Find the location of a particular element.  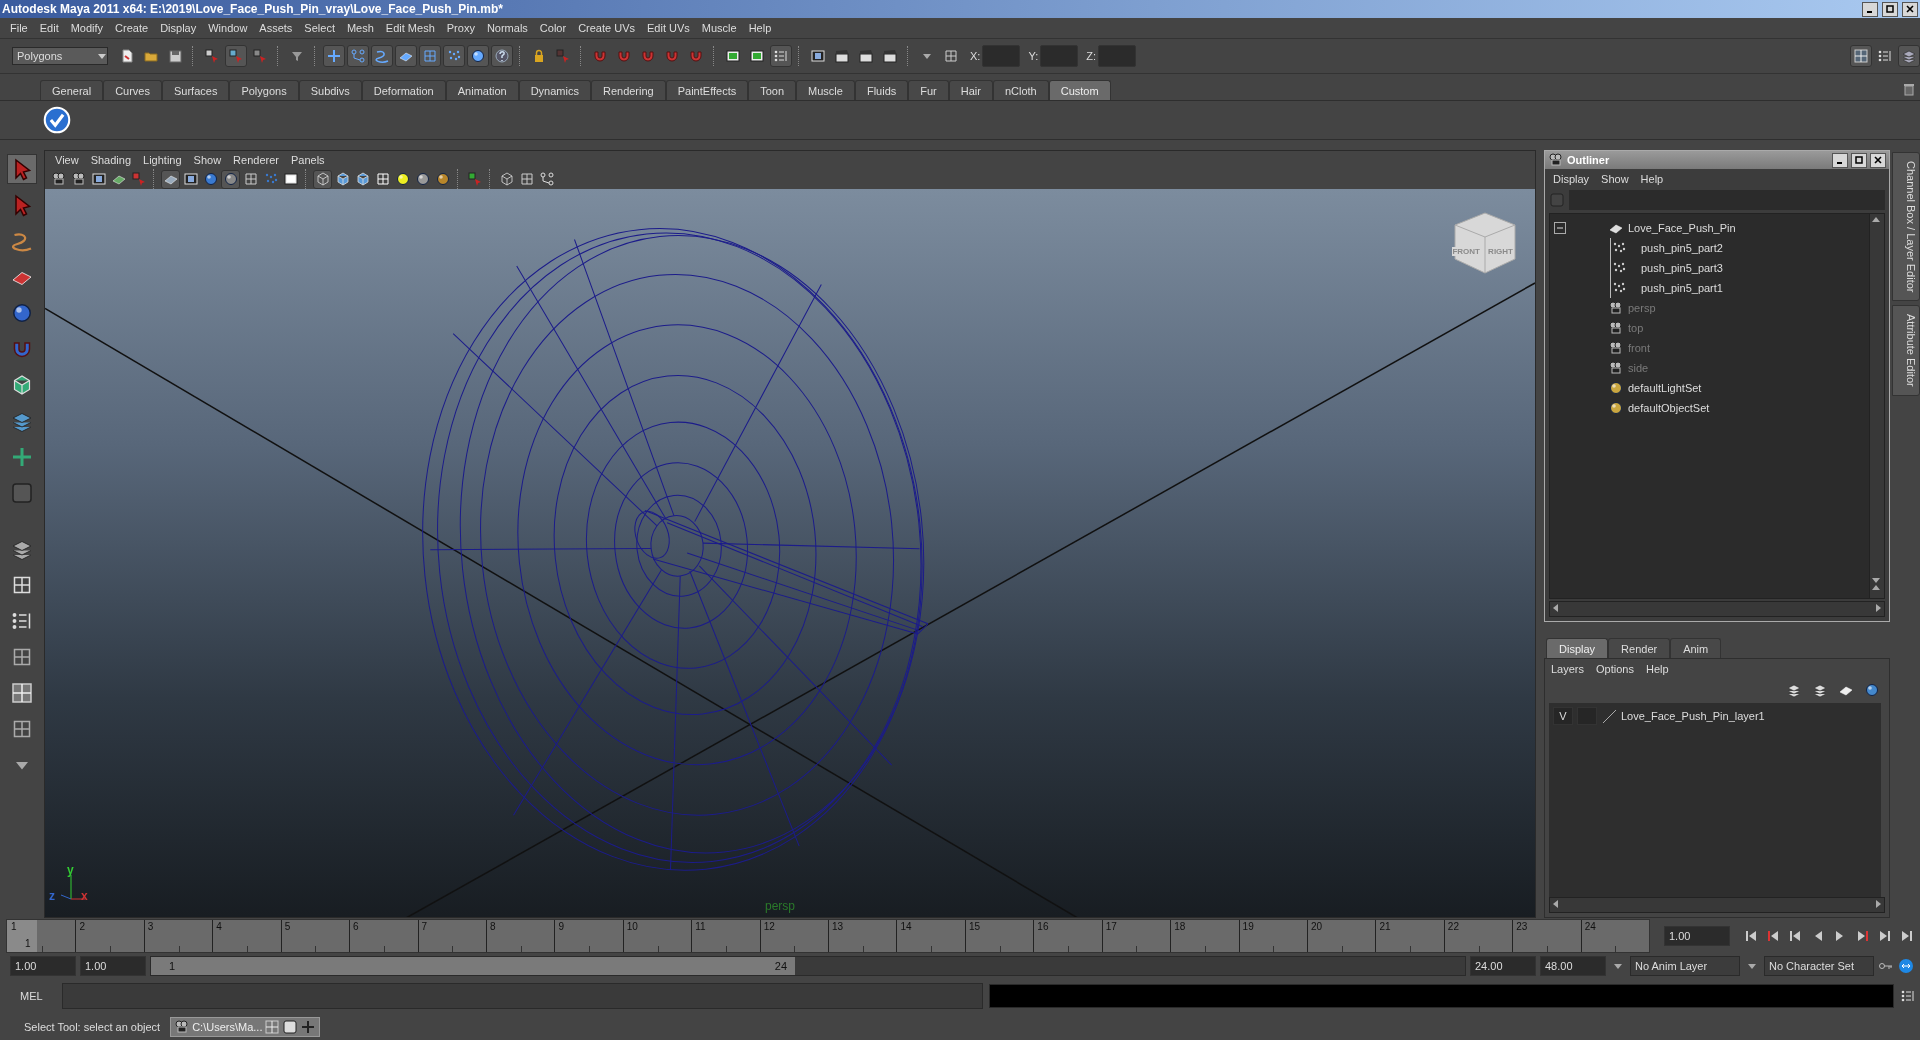

channel-box-icon is located at coordinates (1861, 56).